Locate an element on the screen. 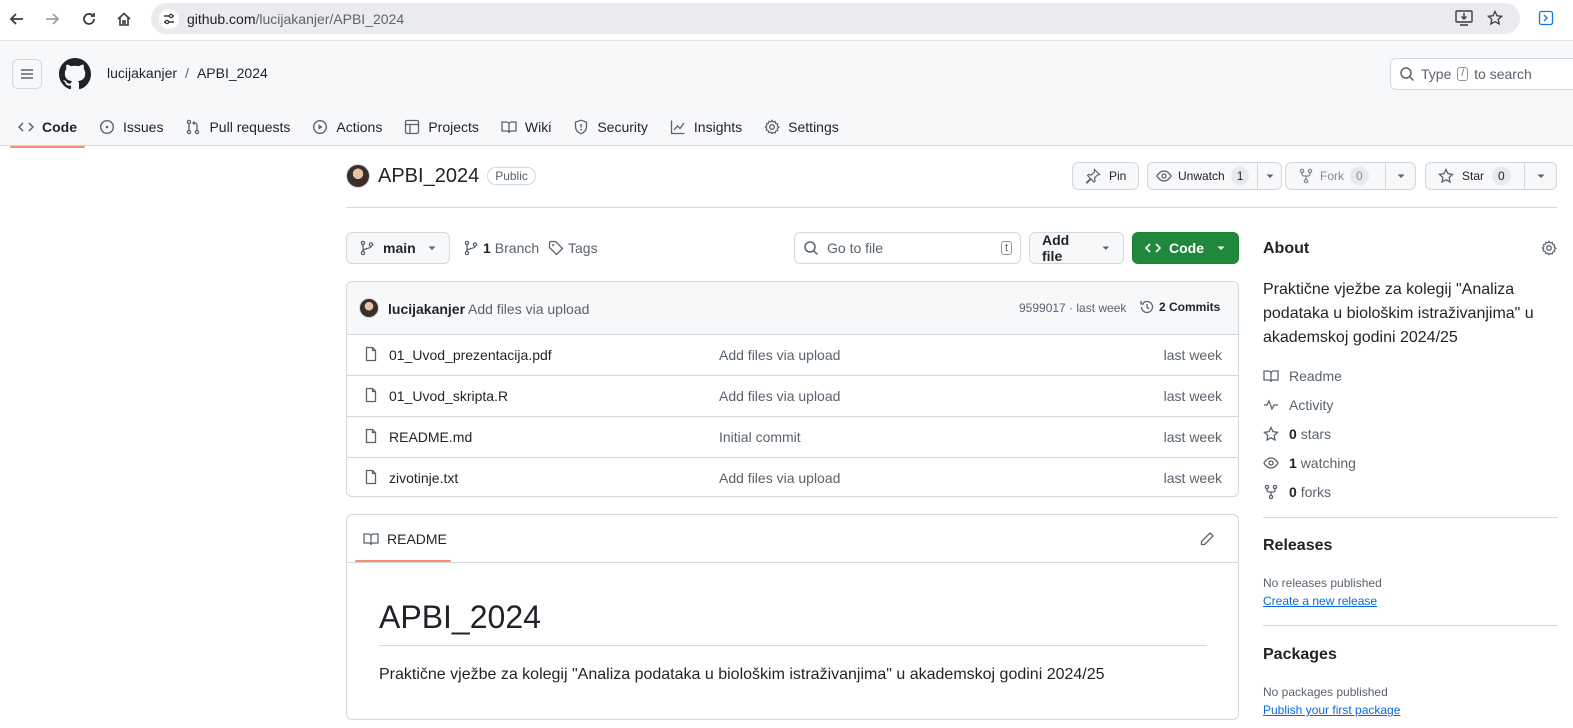 The image size is (1573, 728). breadcrumb-repo: APBI_2024 is located at coordinates (232, 73).